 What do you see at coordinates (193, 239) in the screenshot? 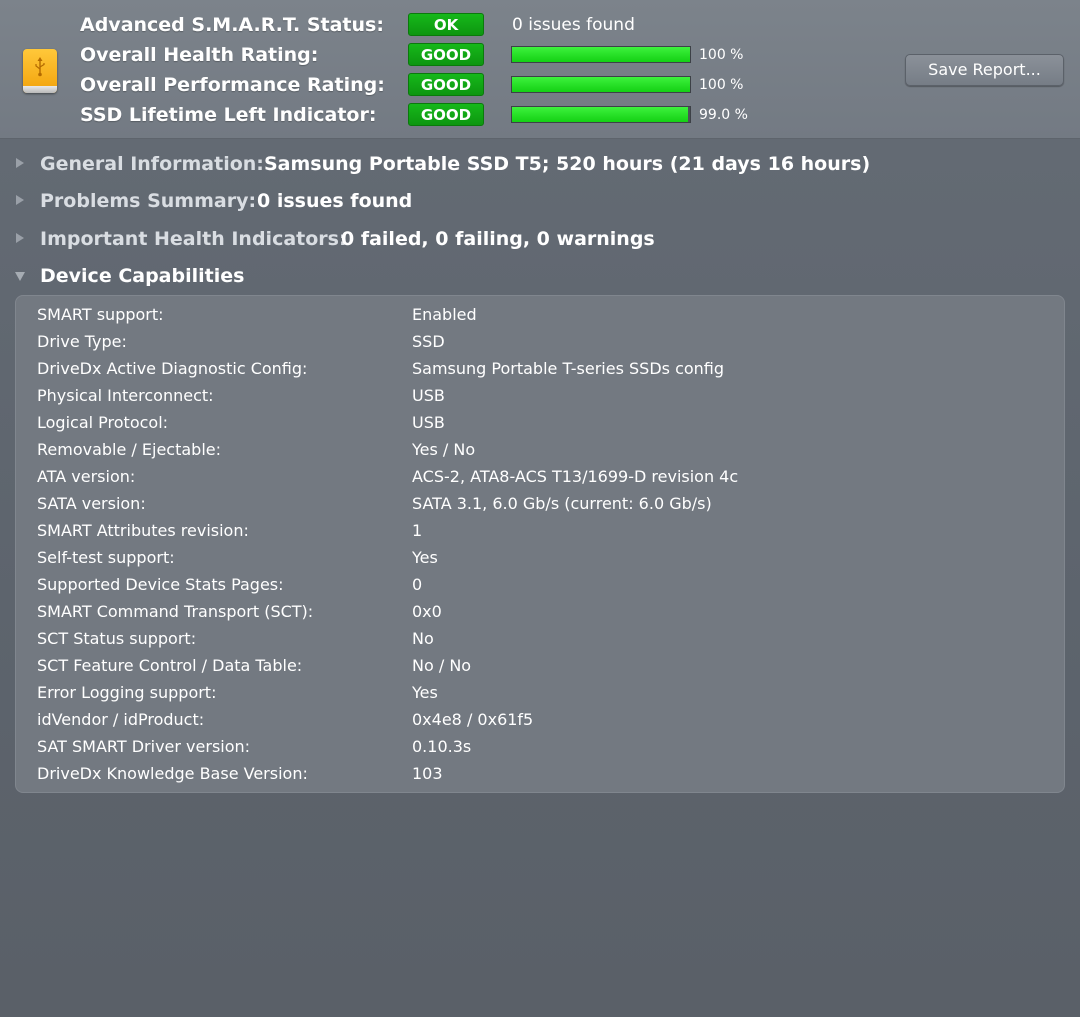
I see `section-label: Important Health Indicators:` at bounding box center [193, 239].